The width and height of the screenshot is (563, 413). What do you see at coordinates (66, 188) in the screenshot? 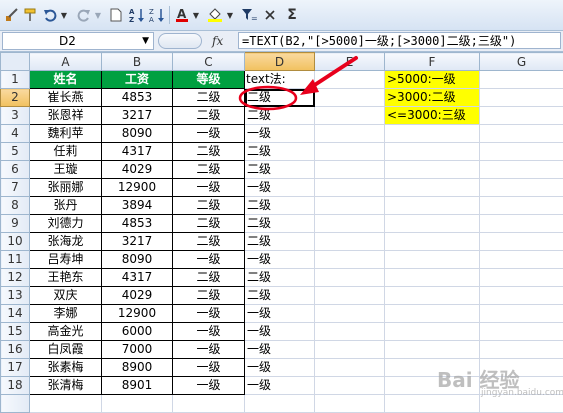
I see `name-cell: 张丽娜` at bounding box center [66, 188].